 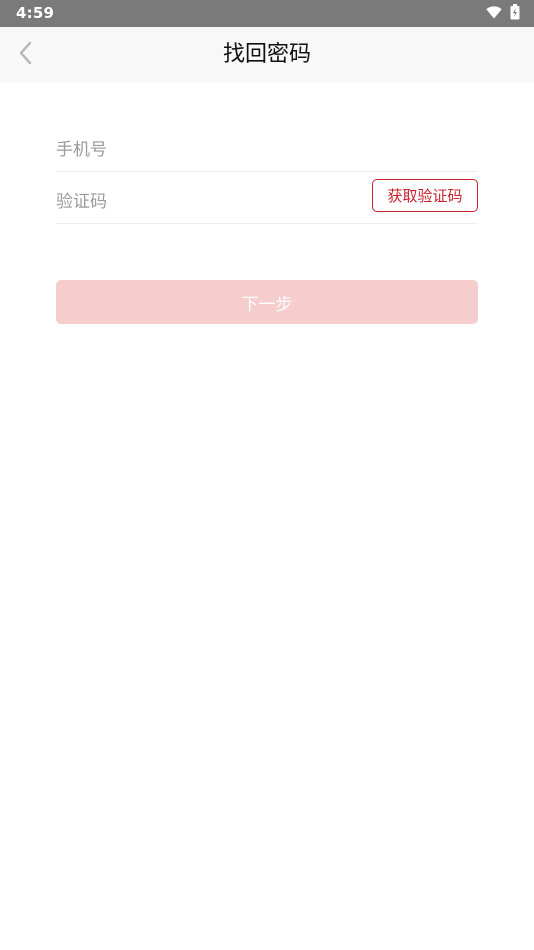 I want to click on status-time: 4:59, so click(x=35, y=13).